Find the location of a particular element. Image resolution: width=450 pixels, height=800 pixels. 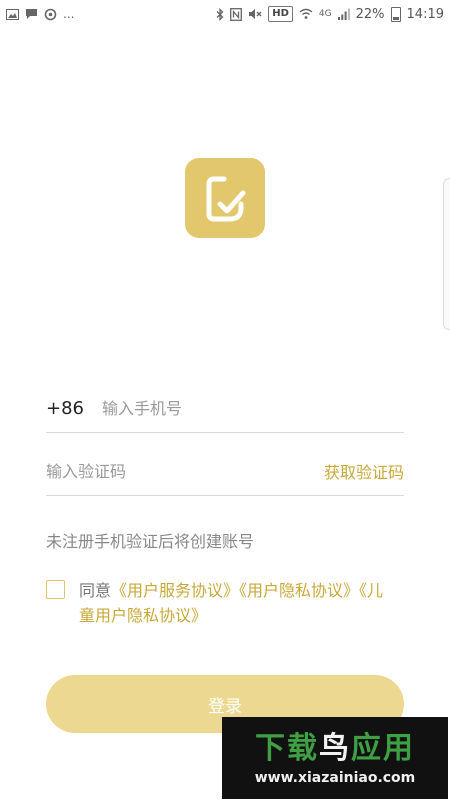

agree-checkbox is located at coordinates (55, 589).